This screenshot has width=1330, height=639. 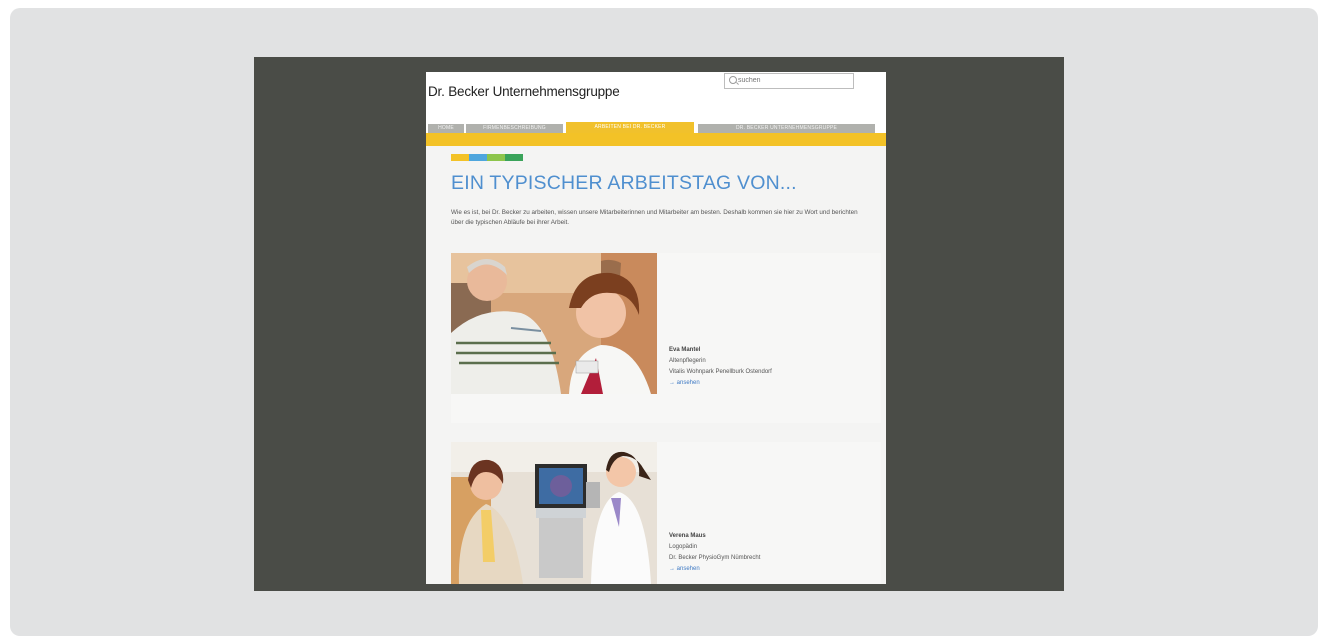 What do you see at coordinates (514, 157) in the screenshot?
I see `color-bar-green` at bounding box center [514, 157].